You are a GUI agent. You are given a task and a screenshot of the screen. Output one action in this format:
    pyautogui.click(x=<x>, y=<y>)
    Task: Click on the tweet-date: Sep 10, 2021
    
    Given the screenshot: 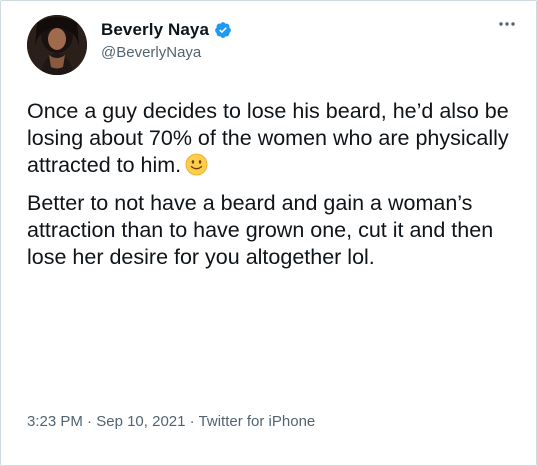 What is the action you would take?
    pyautogui.click(x=140, y=421)
    